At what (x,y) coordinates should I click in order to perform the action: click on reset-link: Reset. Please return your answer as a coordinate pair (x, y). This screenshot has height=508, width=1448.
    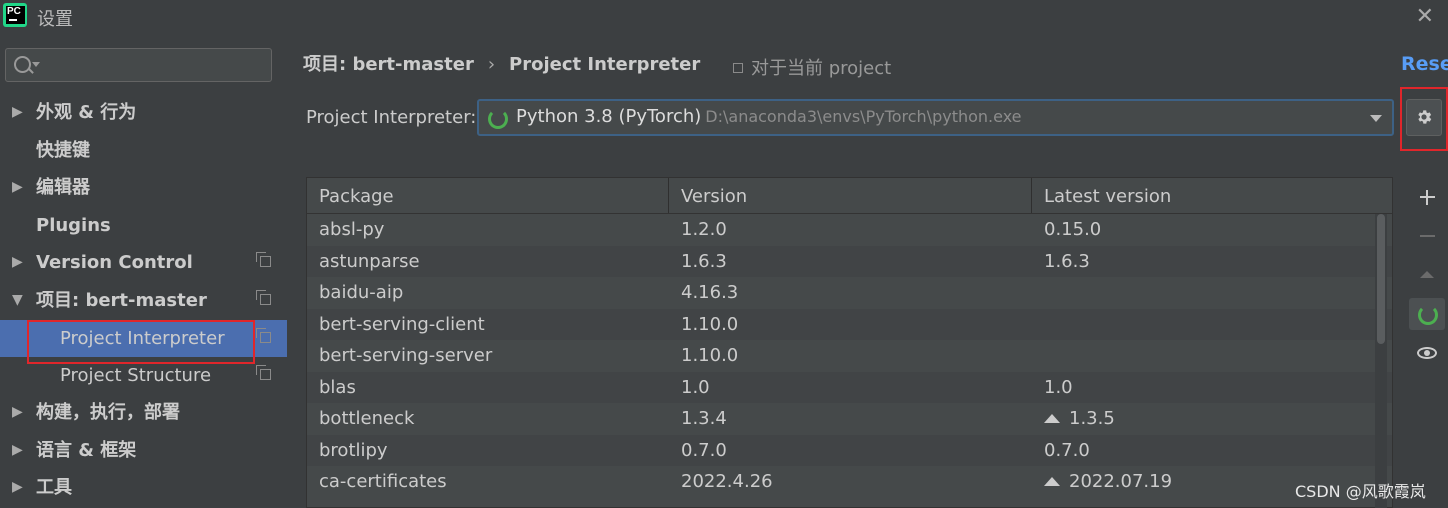
    Looking at the image, I should click on (1424, 64).